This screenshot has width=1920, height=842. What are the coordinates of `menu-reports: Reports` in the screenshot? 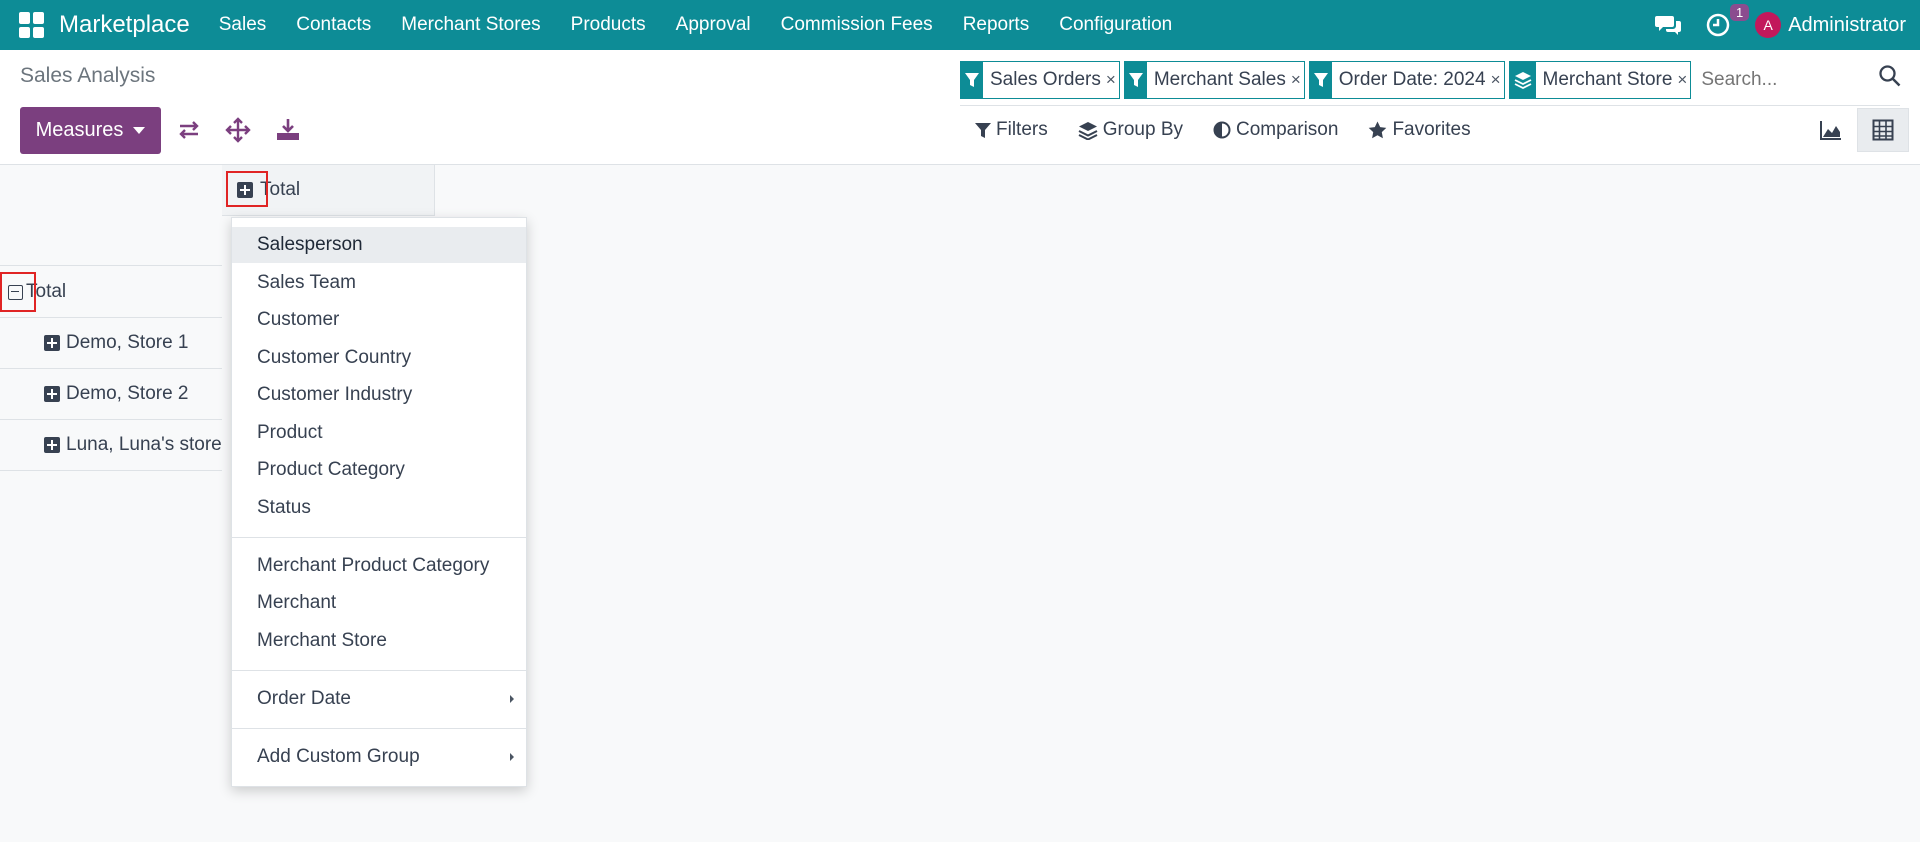 It's located at (996, 25).